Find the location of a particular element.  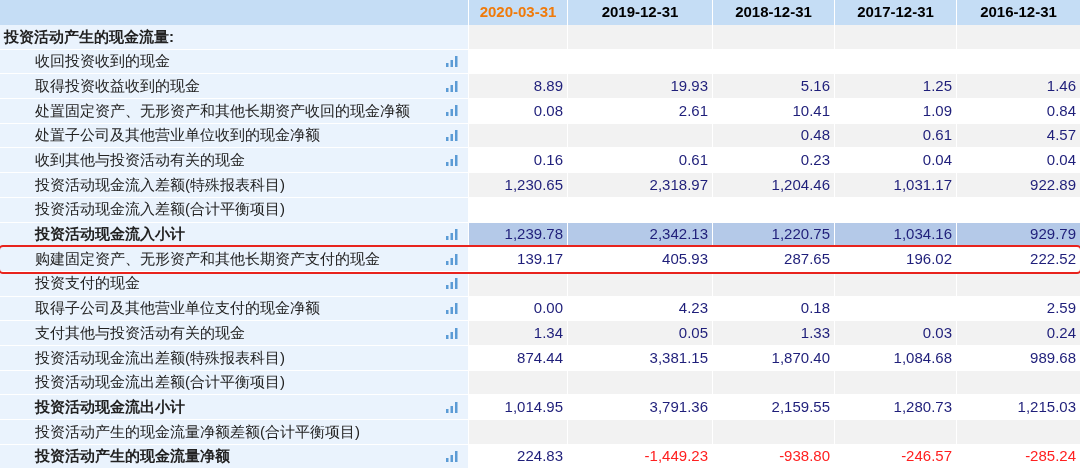

table-cell: 1,034.16 is located at coordinates (895, 234).